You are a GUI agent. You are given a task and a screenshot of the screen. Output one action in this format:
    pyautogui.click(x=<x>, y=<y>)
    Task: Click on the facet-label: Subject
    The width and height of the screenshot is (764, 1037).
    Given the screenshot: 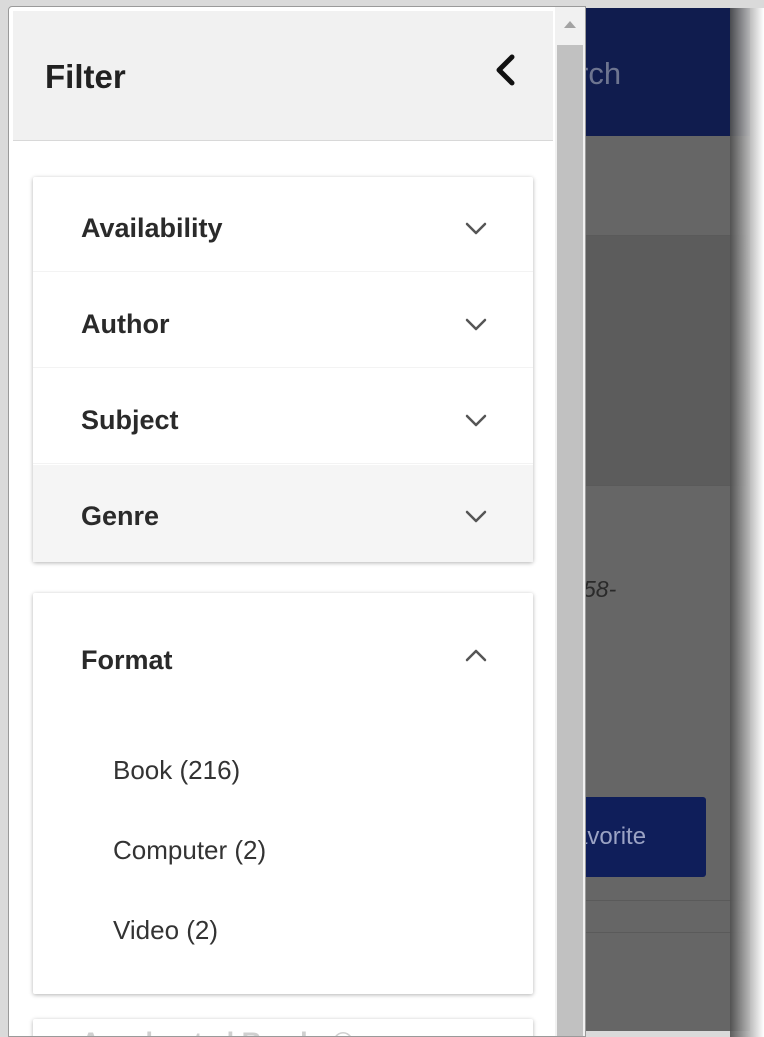 What is the action you would take?
    pyautogui.click(x=130, y=420)
    